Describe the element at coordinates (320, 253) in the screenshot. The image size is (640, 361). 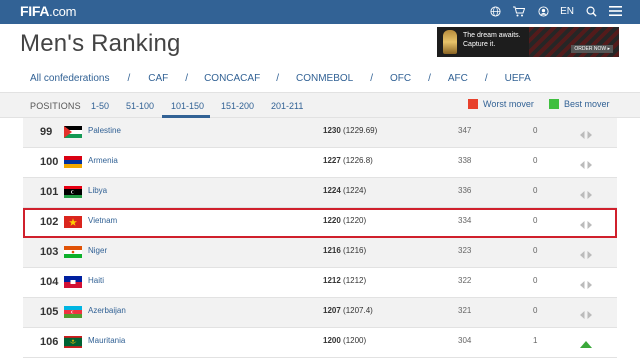
I see `table-row: 103 Niger 1216 (1216) 323 0` at that location.